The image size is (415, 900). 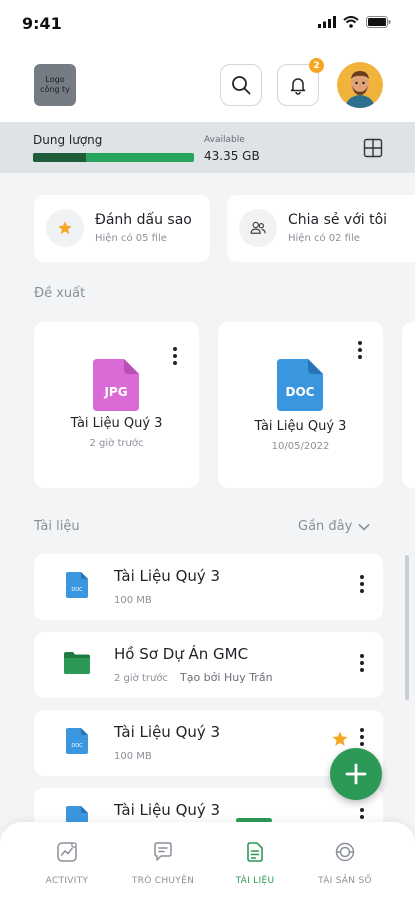 I want to click on doc-type-label: DOC, so click(x=300, y=392).